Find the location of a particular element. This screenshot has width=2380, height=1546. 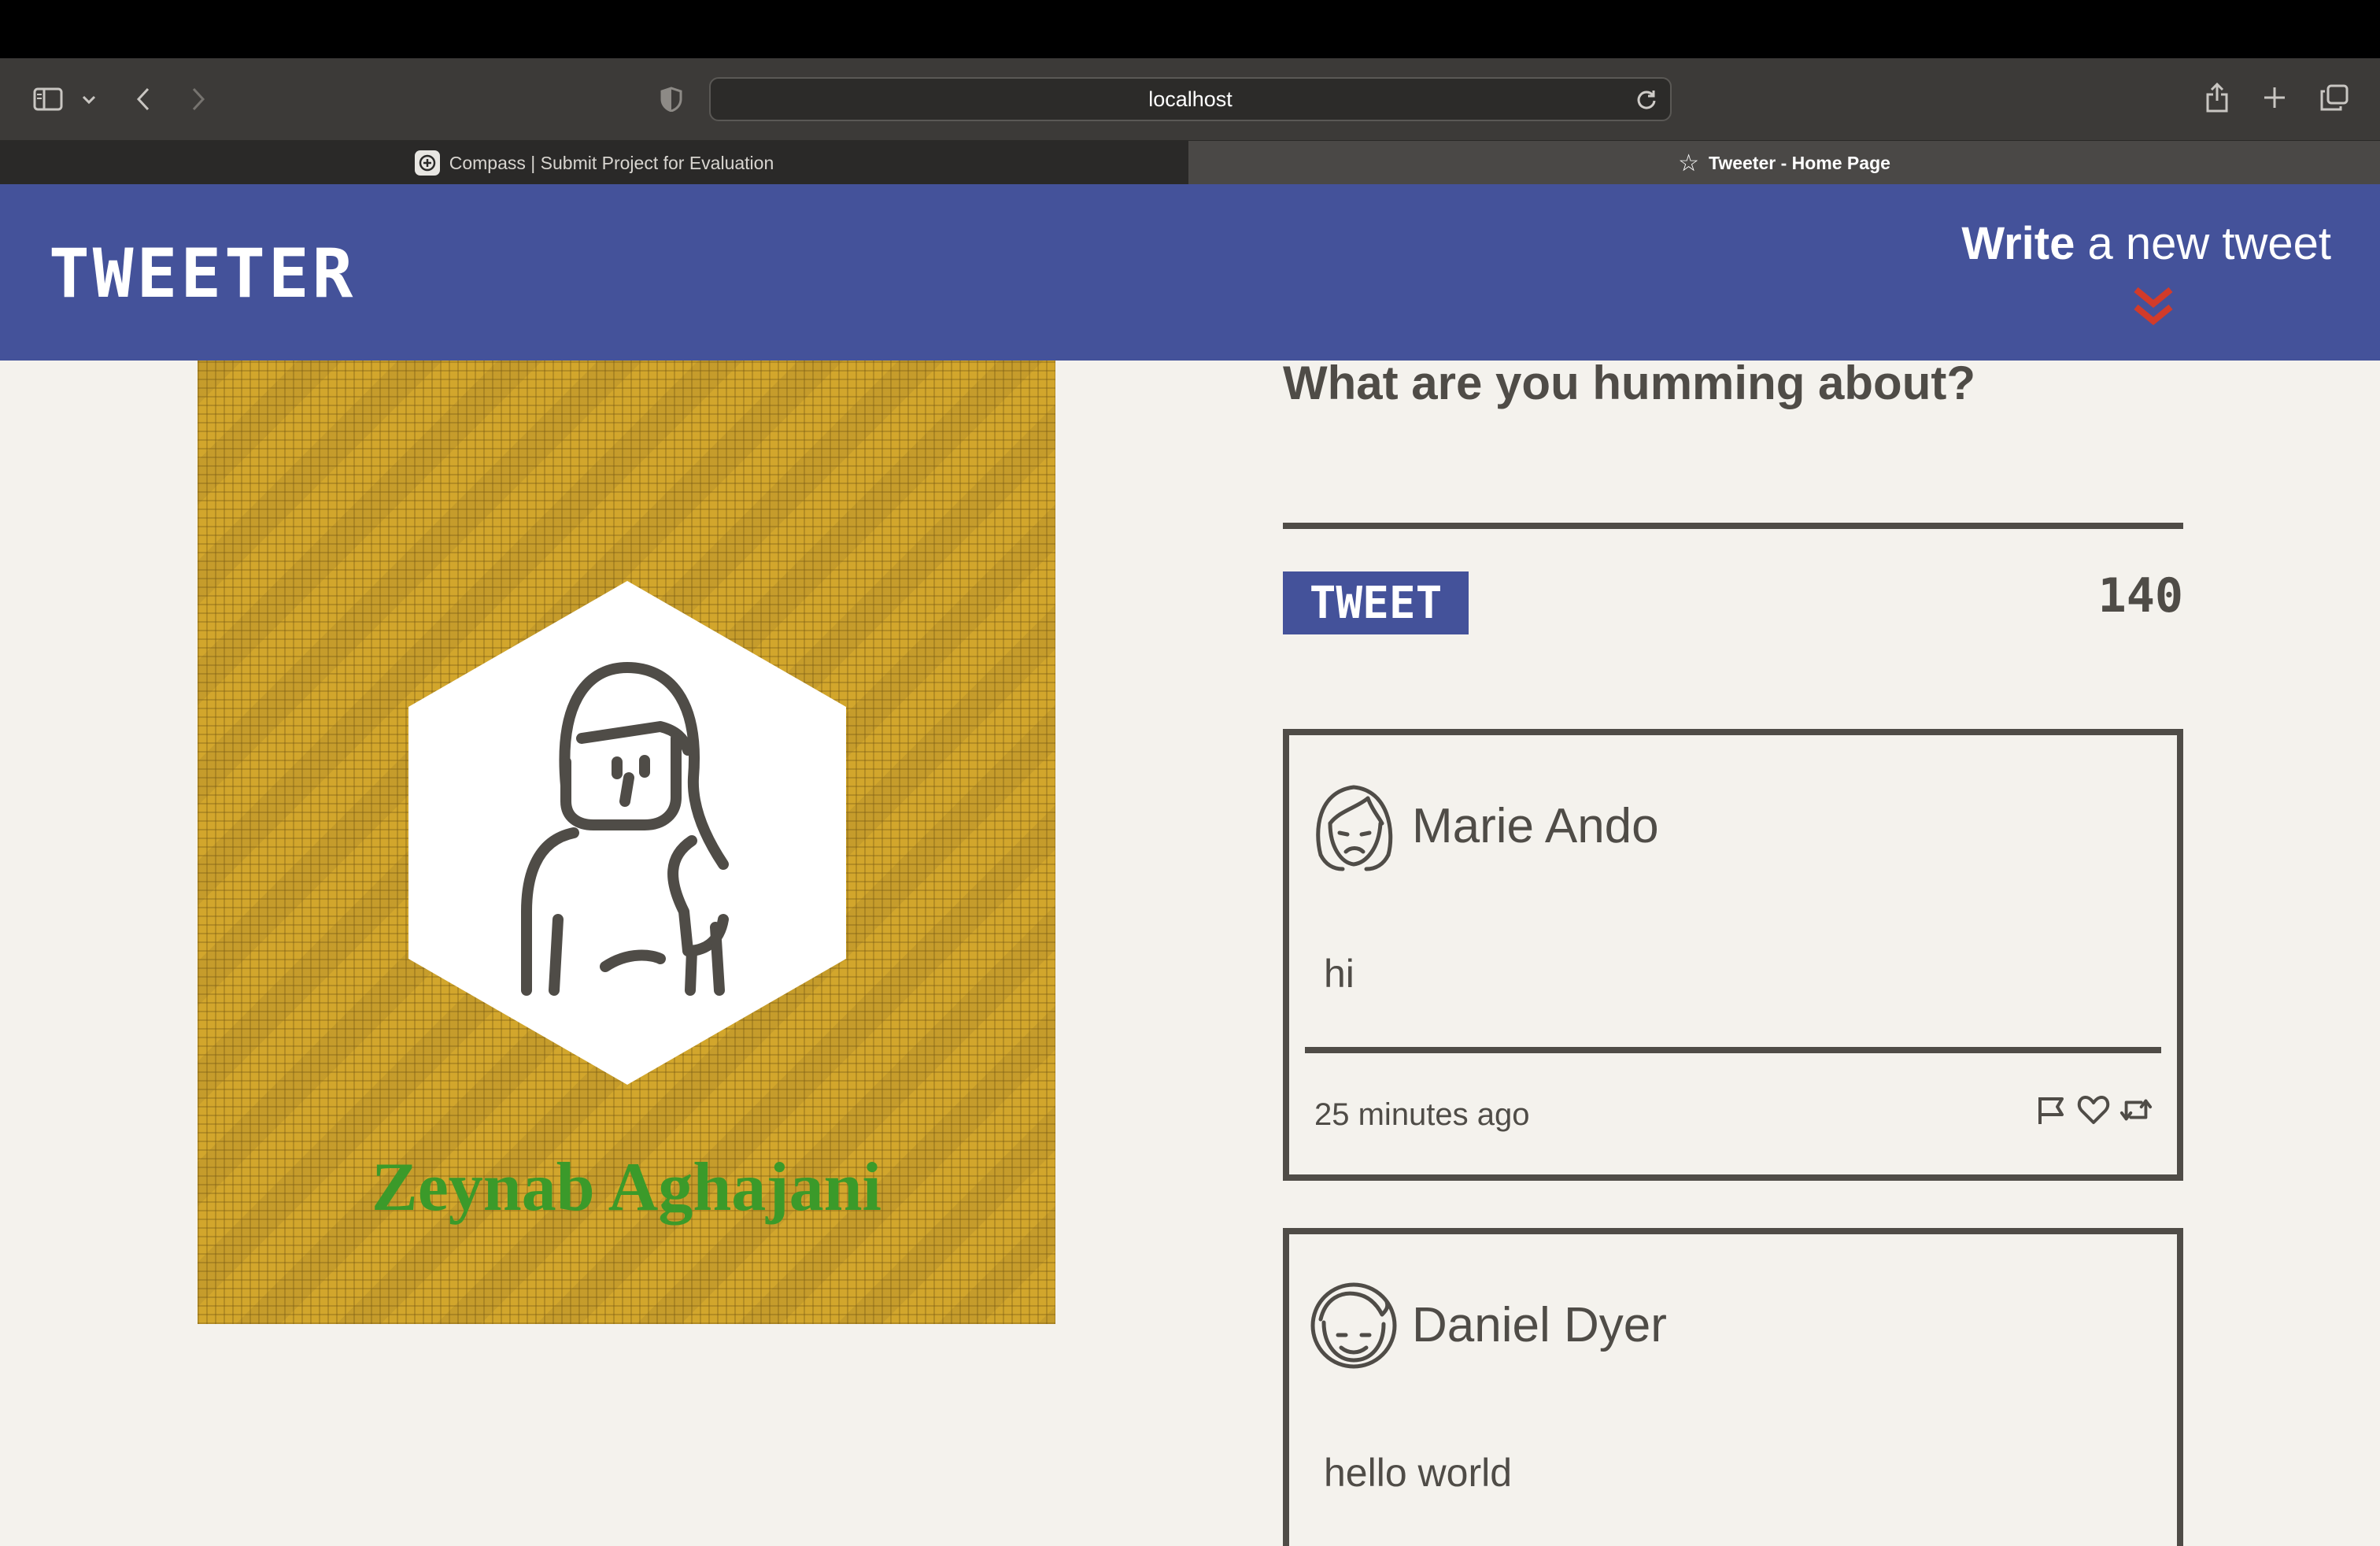

address-bar: localhost is located at coordinates (1190, 99).